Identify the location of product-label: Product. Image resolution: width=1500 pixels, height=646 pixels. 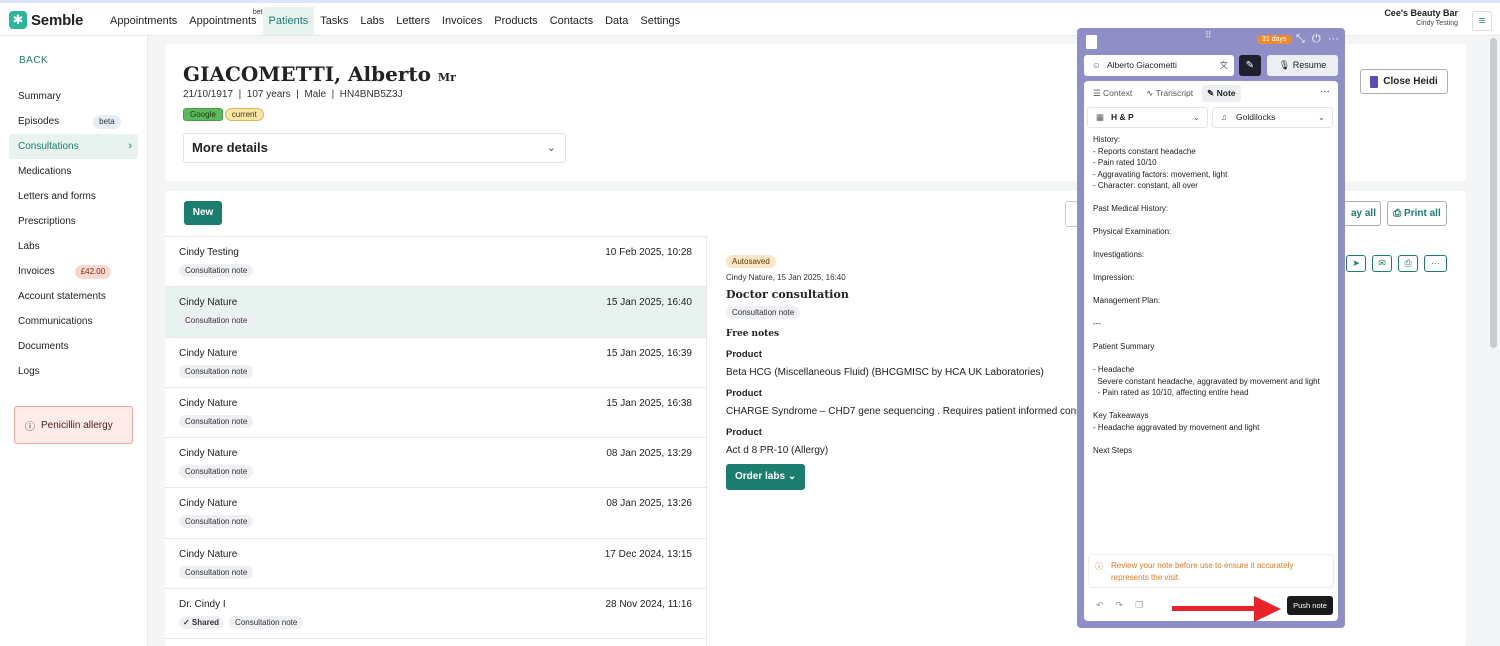
(744, 393).